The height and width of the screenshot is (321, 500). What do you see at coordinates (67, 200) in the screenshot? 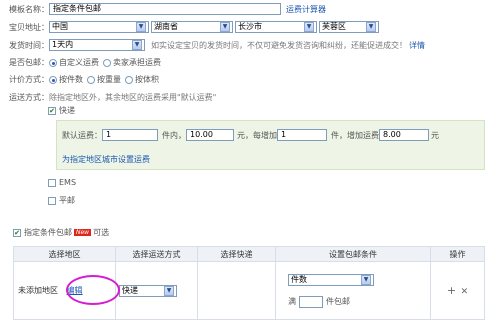
I see `ping-label: 平邮` at bounding box center [67, 200].